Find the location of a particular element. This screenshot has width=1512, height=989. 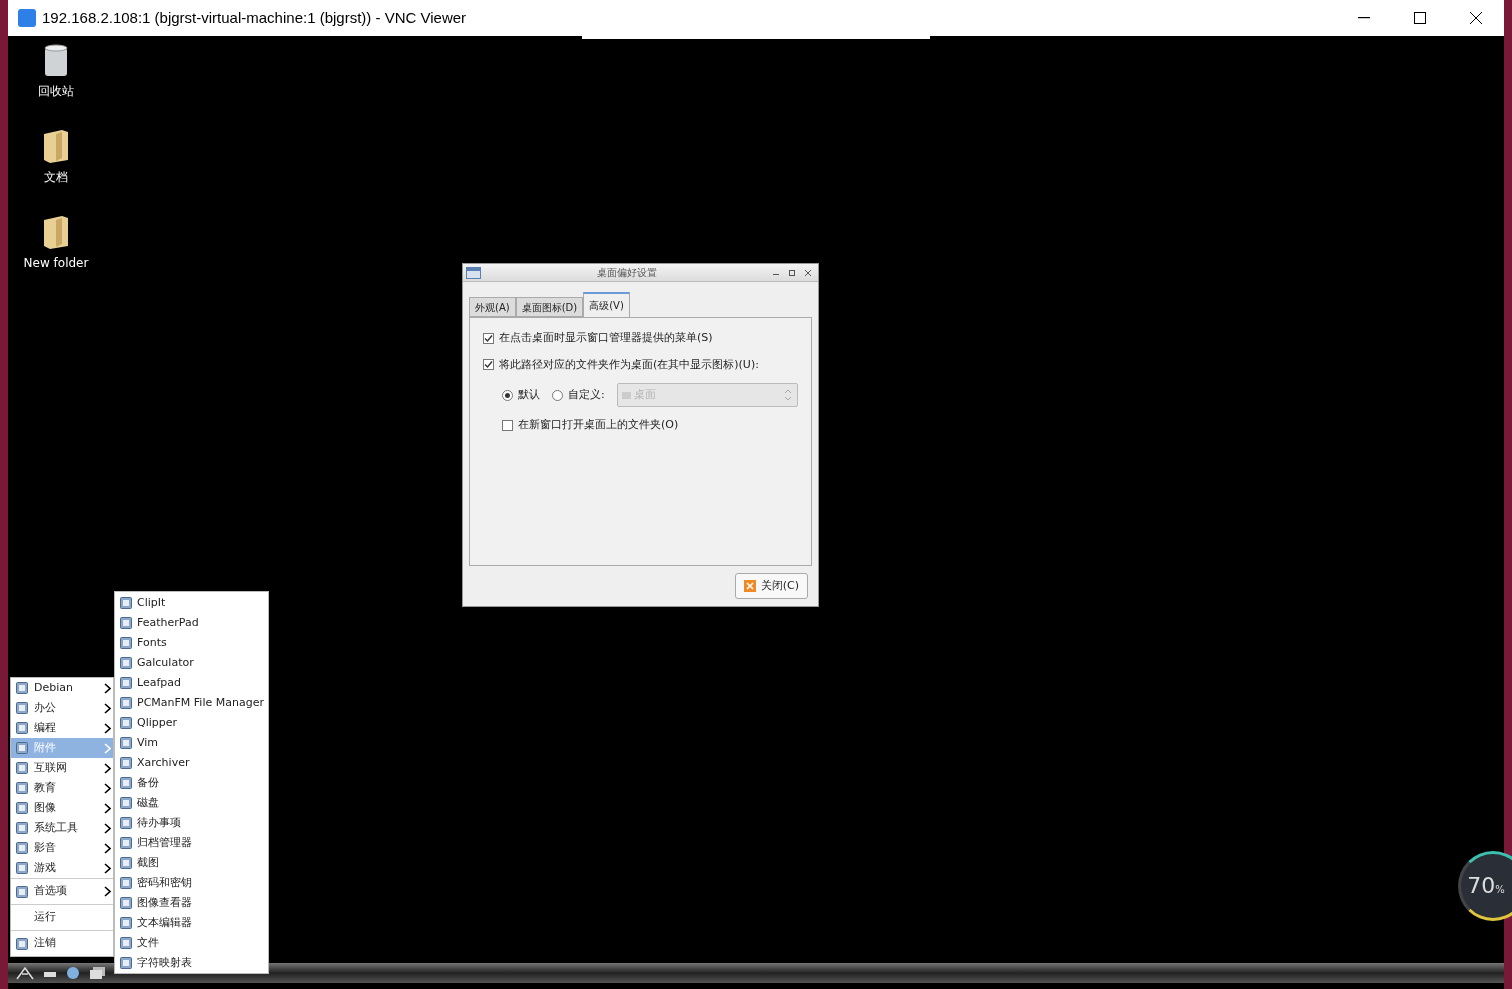

radio-label: 自定义: is located at coordinates (586, 394).